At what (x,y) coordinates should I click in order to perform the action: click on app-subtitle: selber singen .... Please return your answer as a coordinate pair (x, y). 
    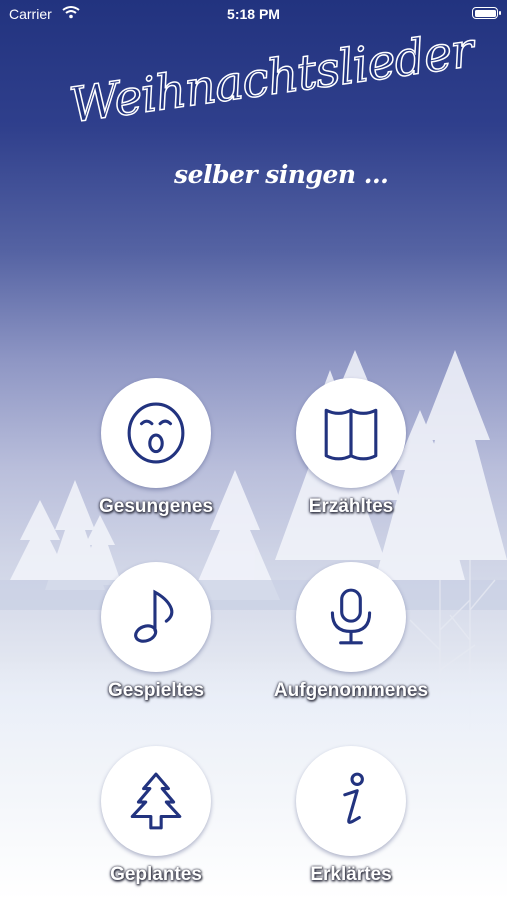
    Looking at the image, I should click on (281, 174).